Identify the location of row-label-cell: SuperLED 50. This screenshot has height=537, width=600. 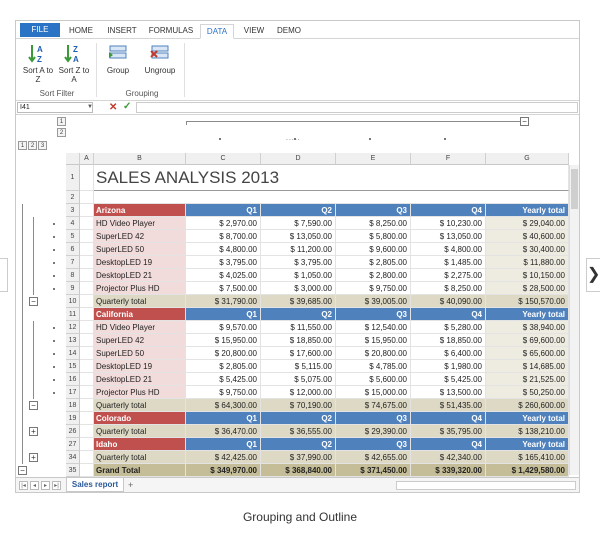
(140, 249).